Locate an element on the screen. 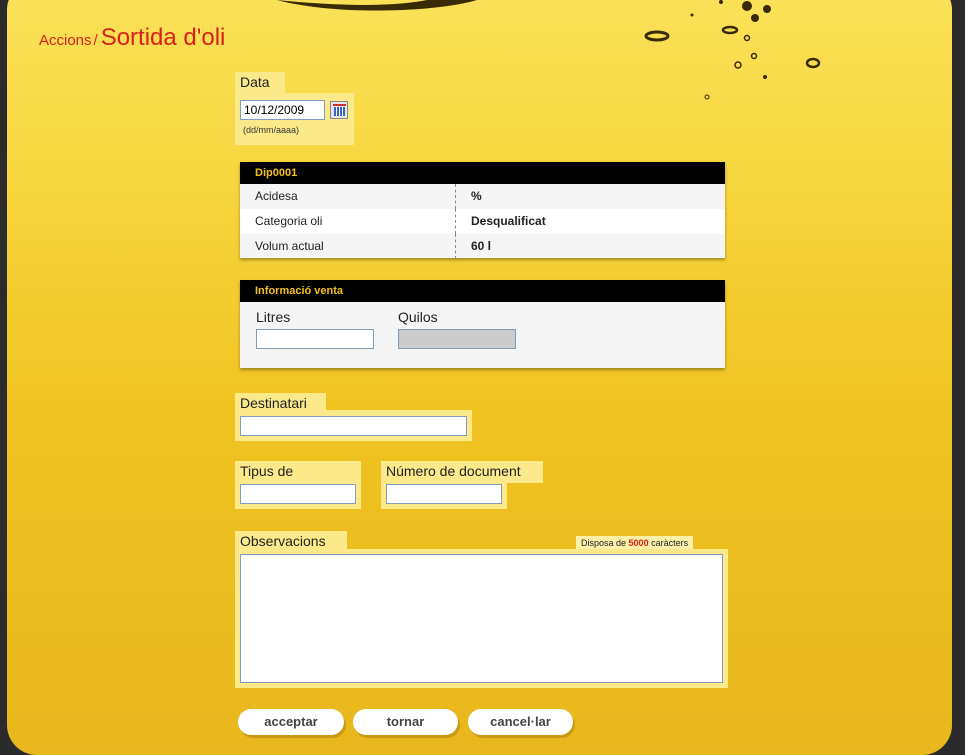  char-counter-suffix: caràcters is located at coordinates (670, 543).